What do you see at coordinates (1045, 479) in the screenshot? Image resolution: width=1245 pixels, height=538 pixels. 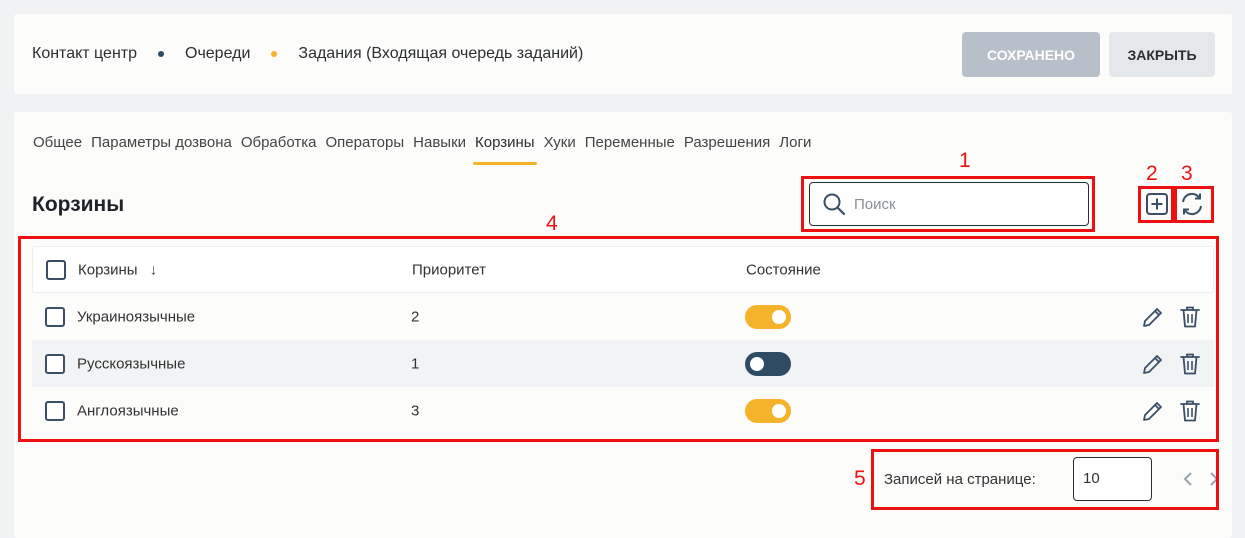 I see `annotation-box-pagination` at bounding box center [1045, 479].